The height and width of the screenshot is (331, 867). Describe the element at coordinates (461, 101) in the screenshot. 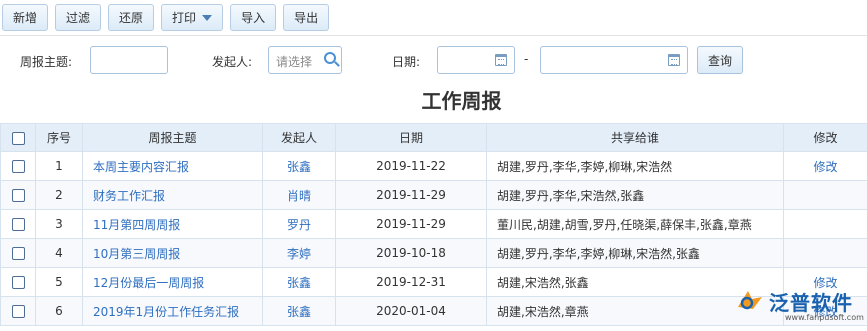

I see `page-title: 工作周报` at that location.